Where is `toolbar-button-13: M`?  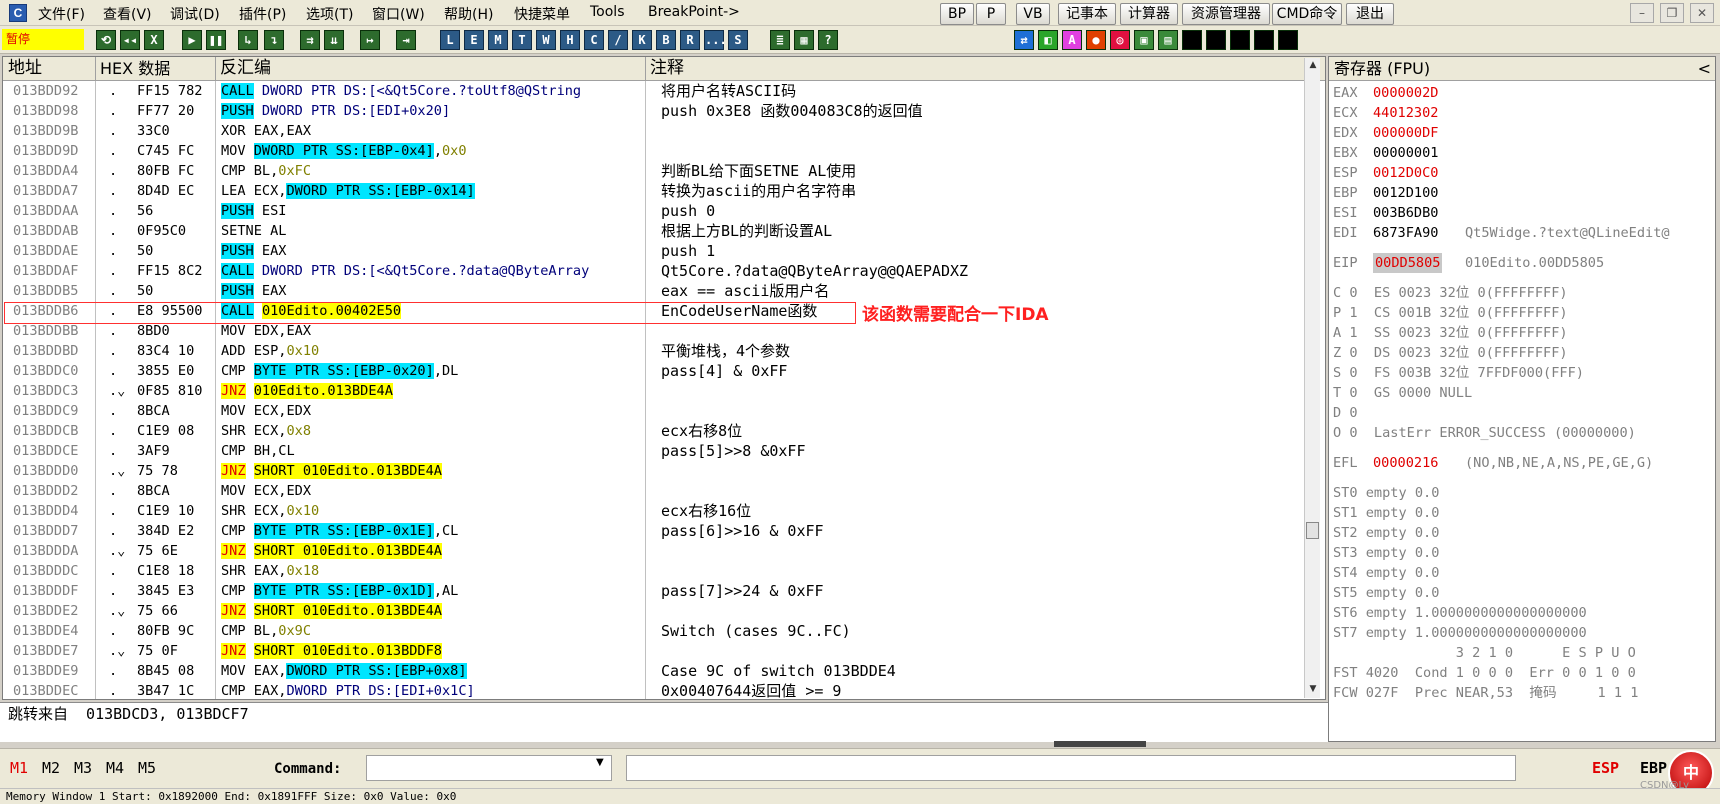 toolbar-button-13: M is located at coordinates (498, 40).